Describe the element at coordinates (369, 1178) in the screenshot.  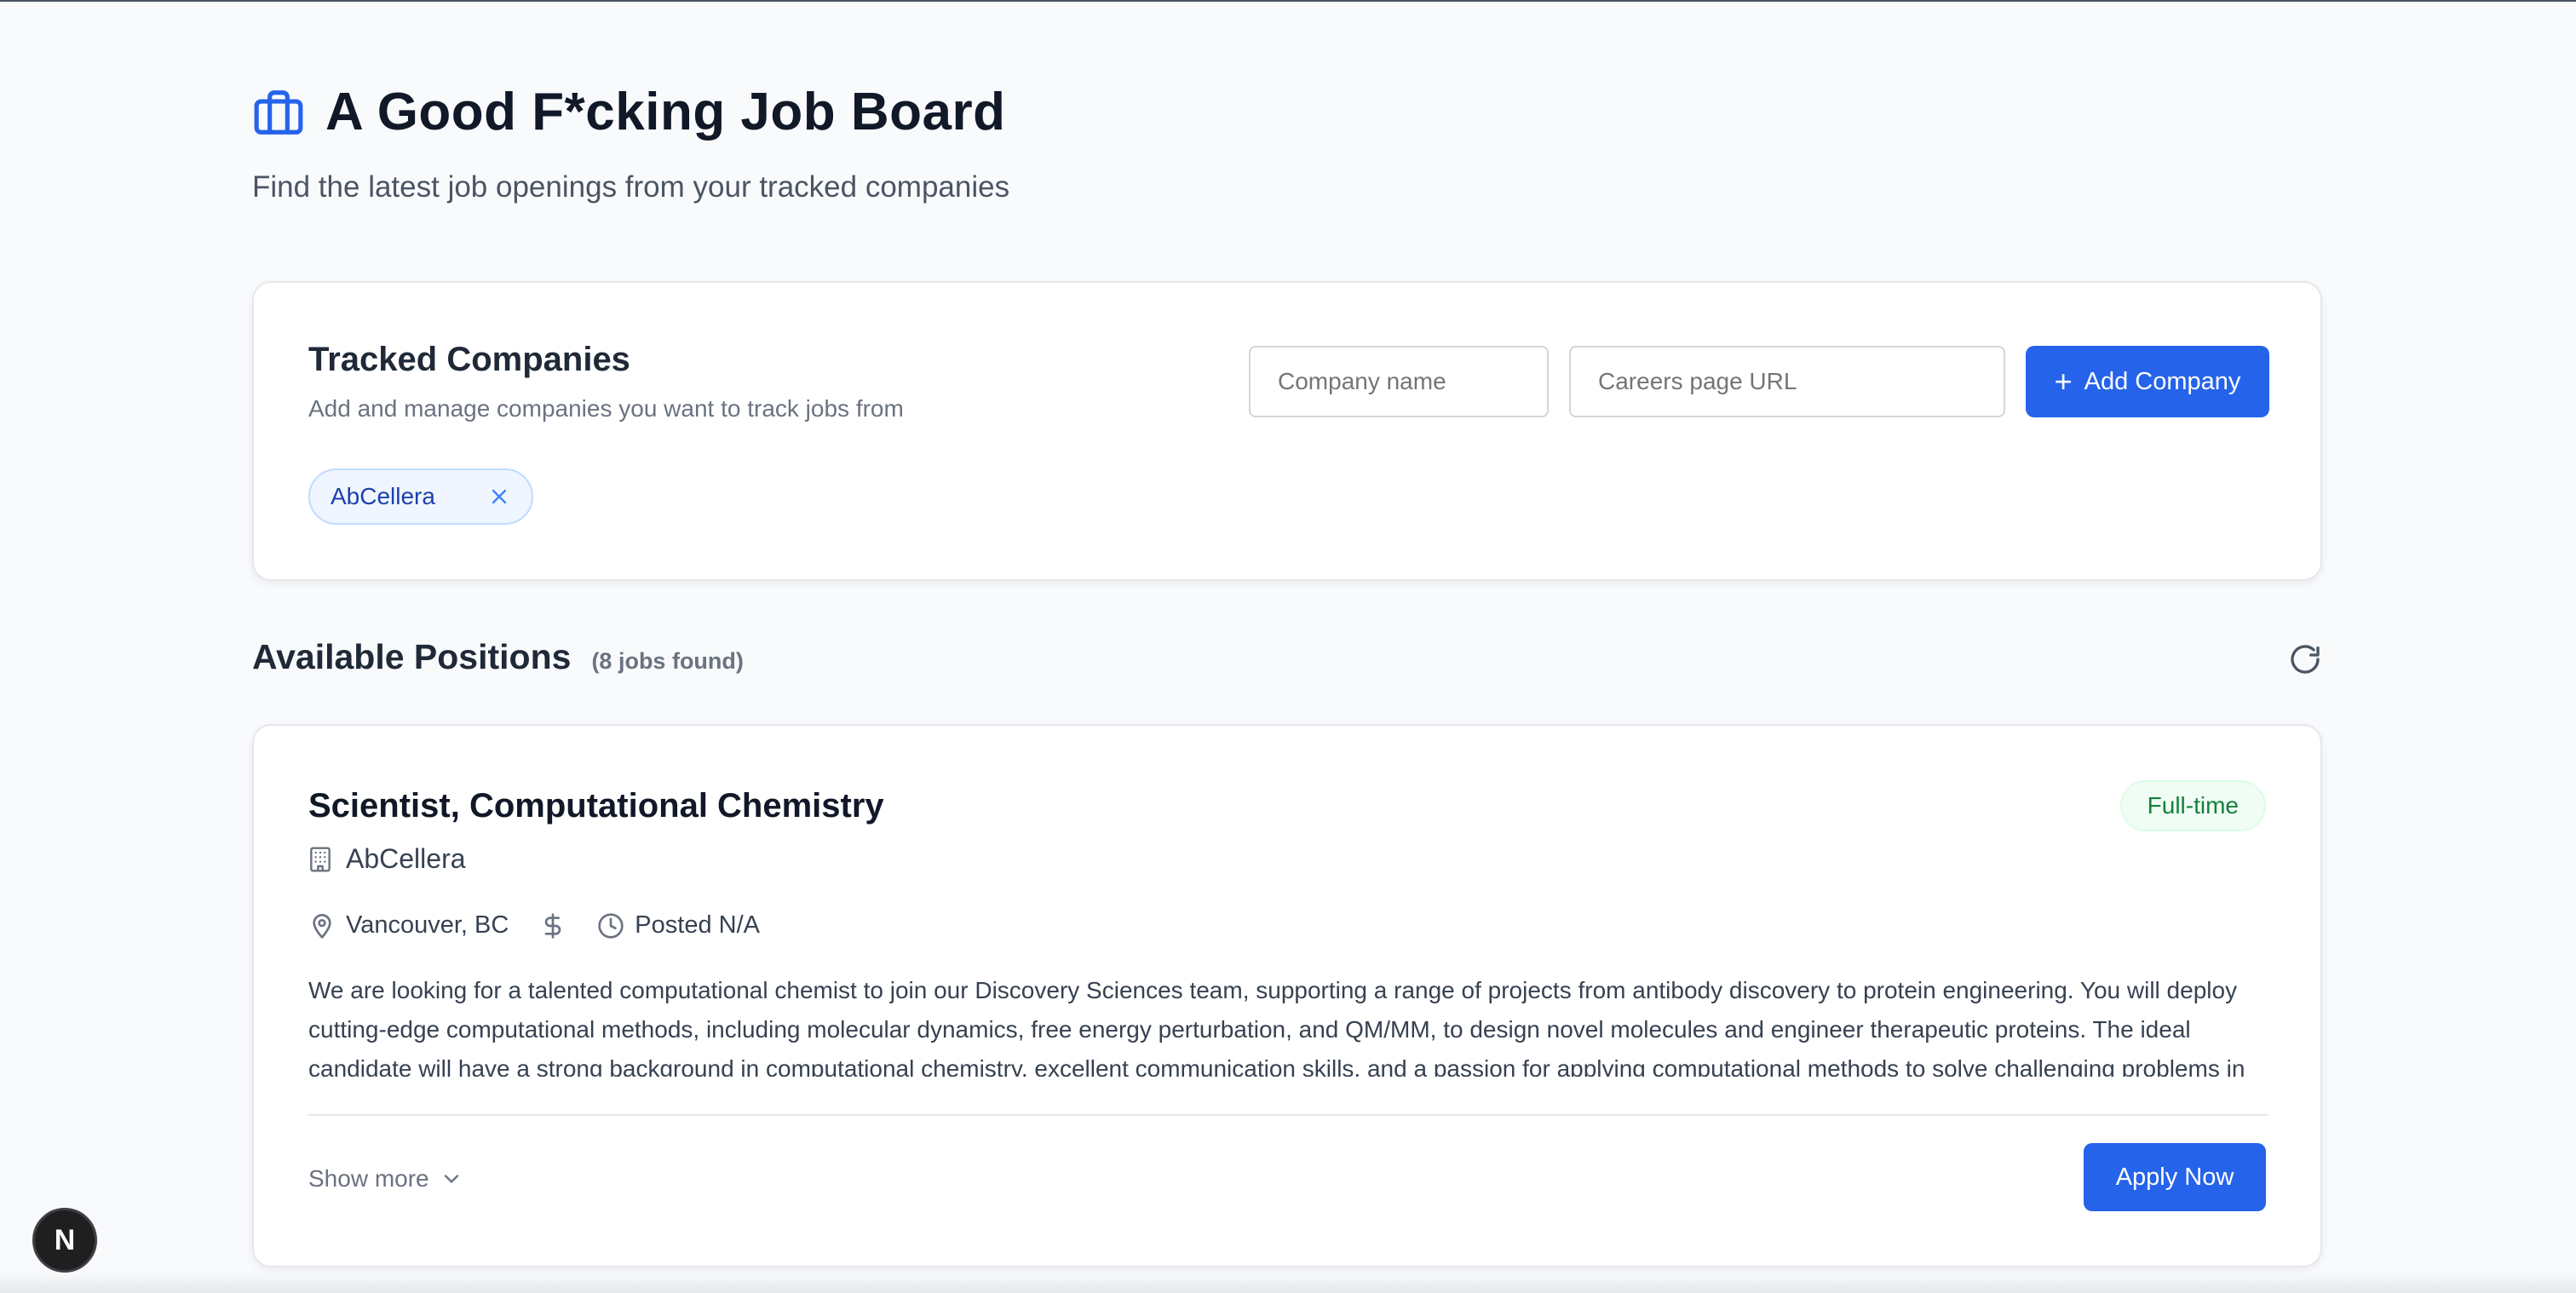
I see `show-more-label: Show more` at that location.